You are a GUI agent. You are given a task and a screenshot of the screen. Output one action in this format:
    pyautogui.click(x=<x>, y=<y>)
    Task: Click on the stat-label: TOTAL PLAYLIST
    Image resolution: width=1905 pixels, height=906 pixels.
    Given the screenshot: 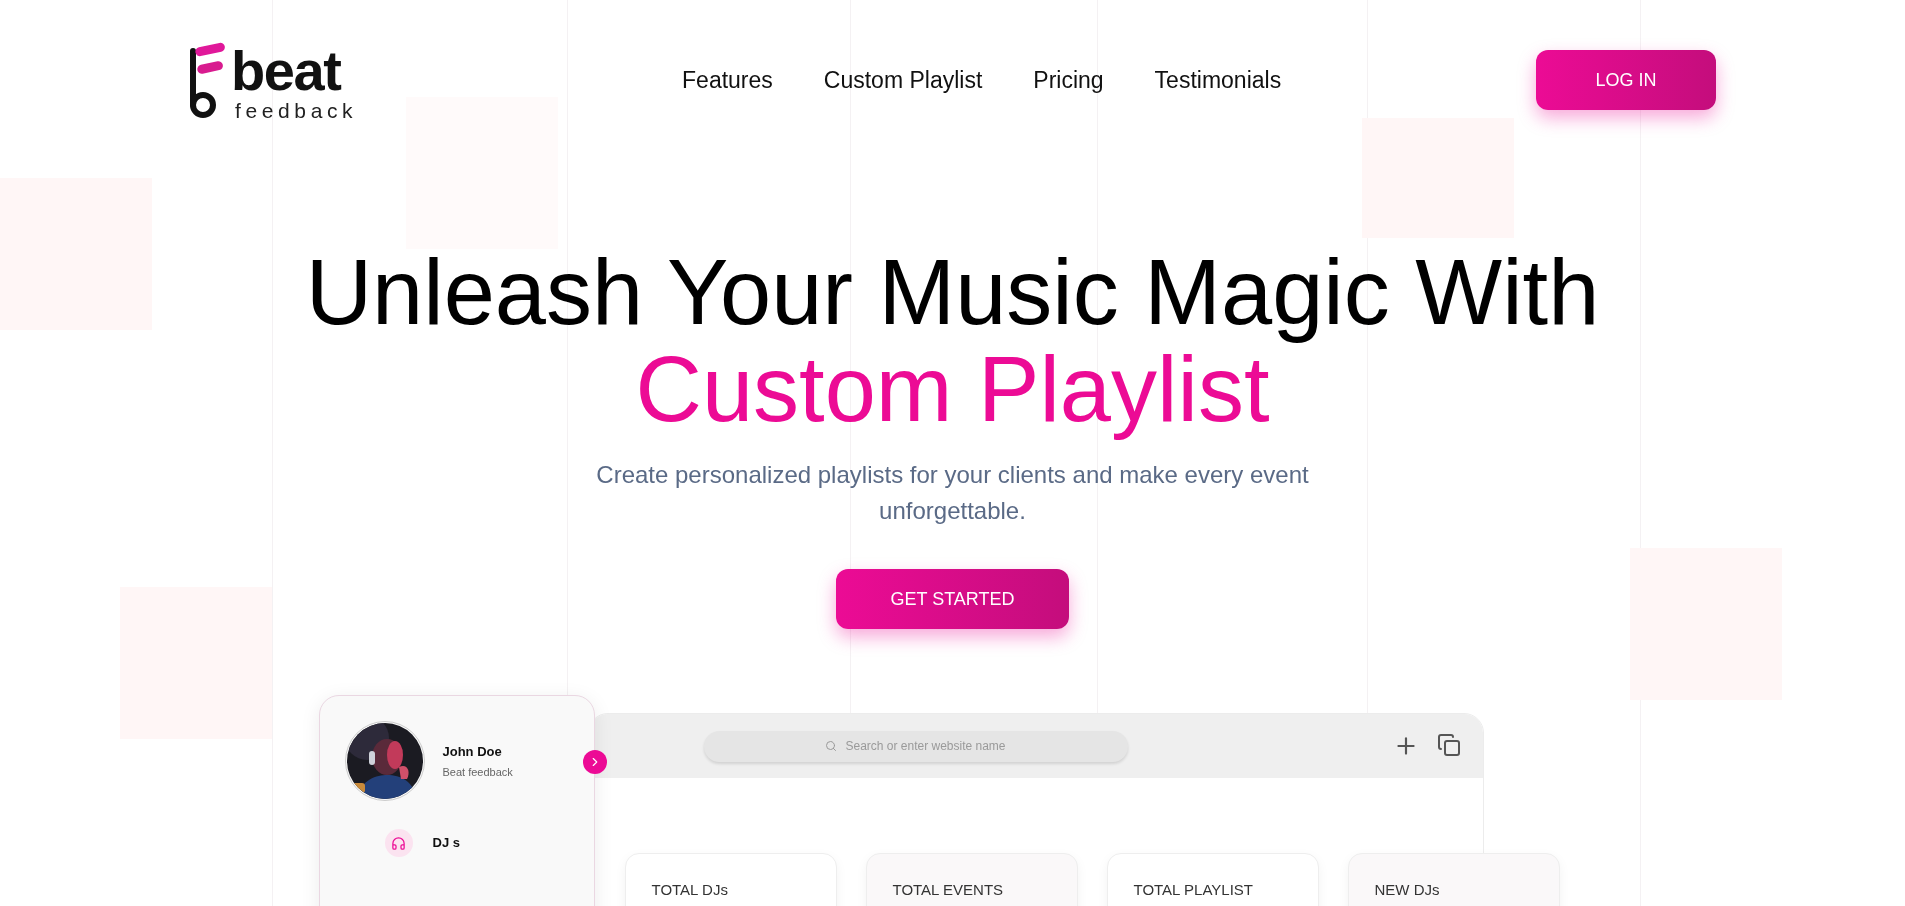 What is the action you would take?
    pyautogui.click(x=1193, y=890)
    